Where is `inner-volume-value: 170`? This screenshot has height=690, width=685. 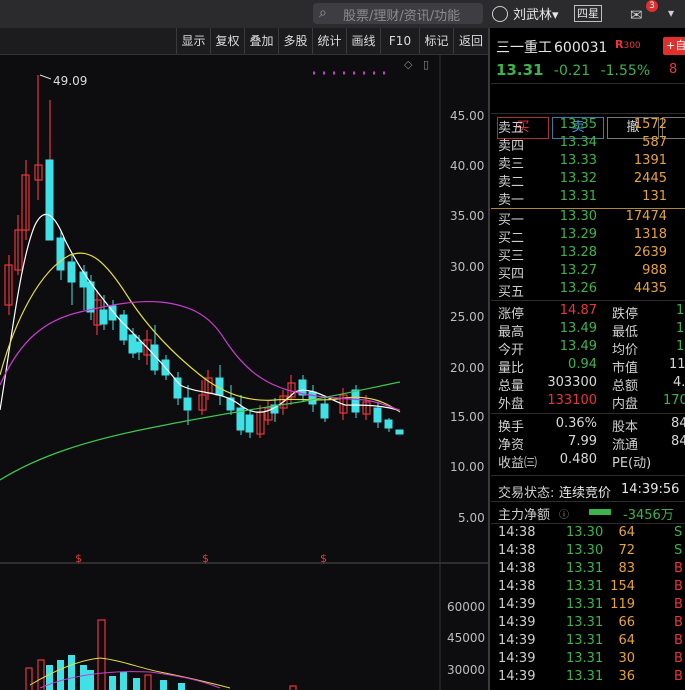 inner-volume-value: 170 is located at coordinates (674, 400).